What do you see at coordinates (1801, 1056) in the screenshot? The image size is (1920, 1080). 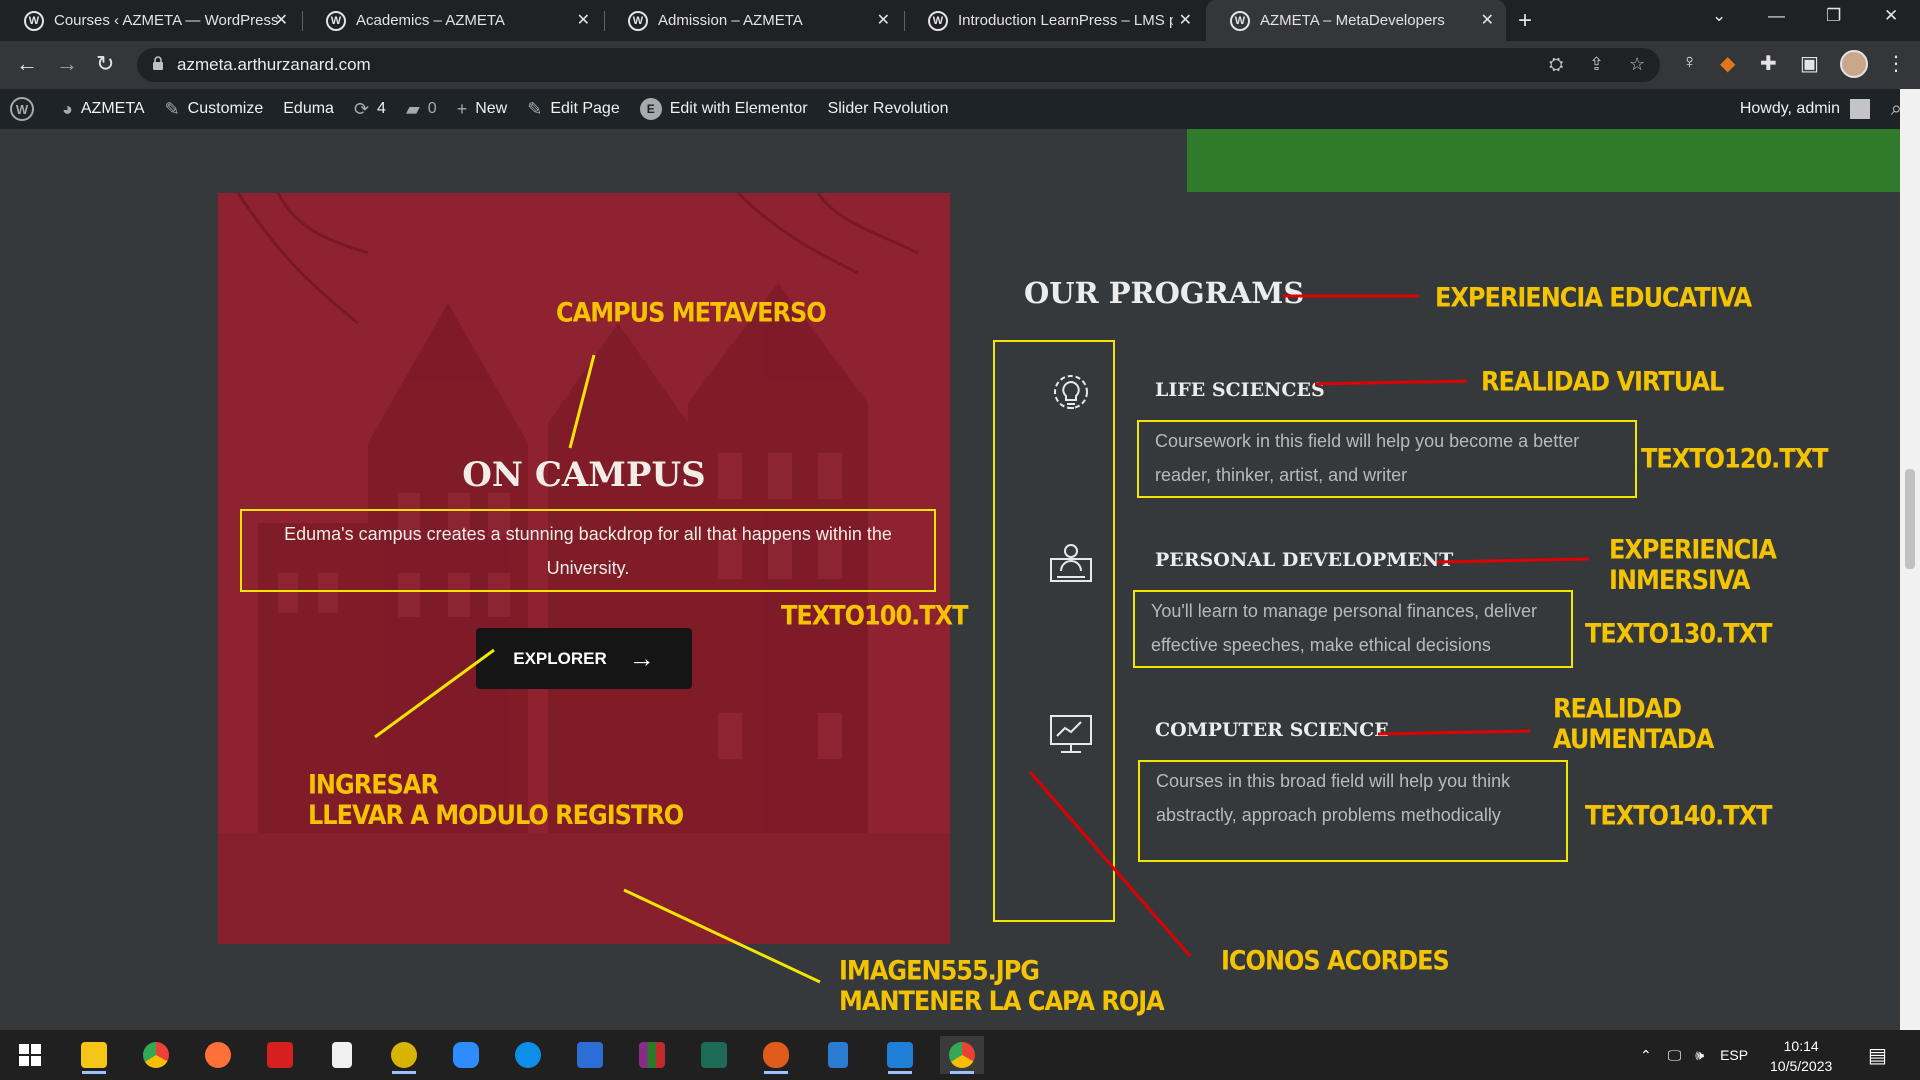 I see `clock: 10:14 10/5/2023` at bounding box center [1801, 1056].